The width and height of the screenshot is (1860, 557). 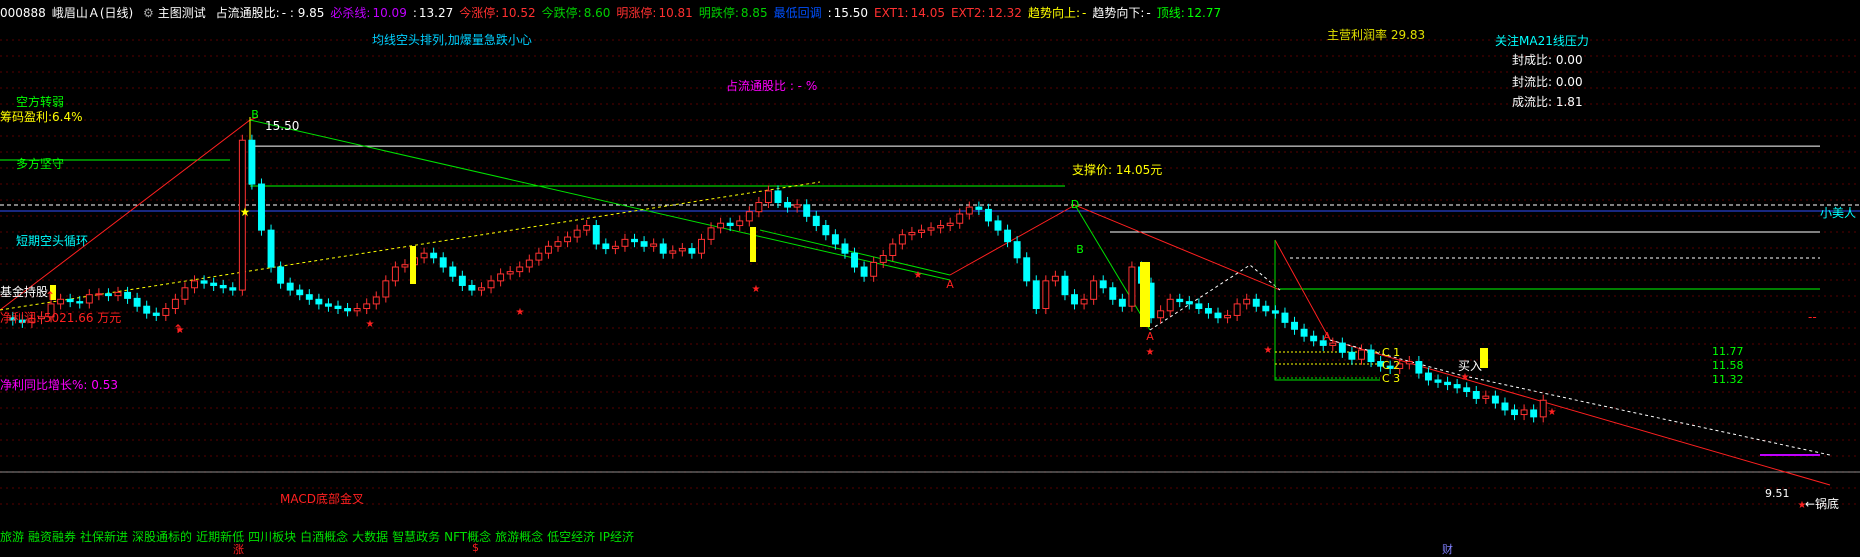 What do you see at coordinates (178, 329) in the screenshot?
I see `up-arrow-icon: ↑` at bounding box center [178, 329].